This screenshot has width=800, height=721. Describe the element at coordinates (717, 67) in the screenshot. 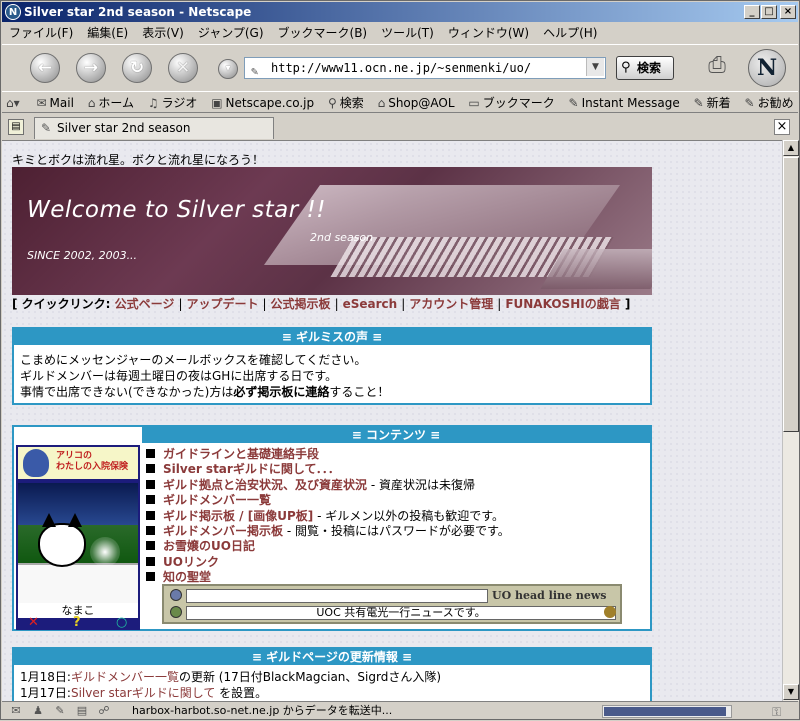

I see `print-icon: ⎙` at that location.